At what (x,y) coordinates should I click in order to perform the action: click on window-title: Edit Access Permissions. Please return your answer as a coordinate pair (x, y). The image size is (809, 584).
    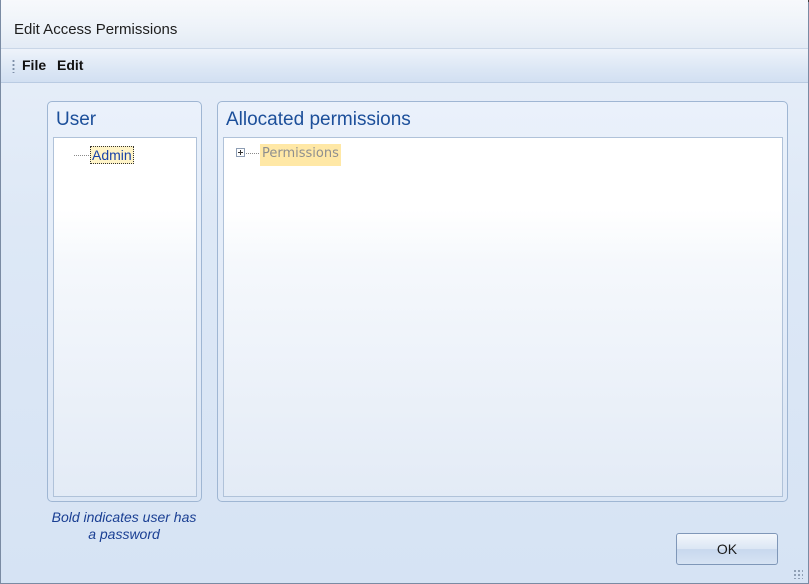
    Looking at the image, I should click on (96, 29).